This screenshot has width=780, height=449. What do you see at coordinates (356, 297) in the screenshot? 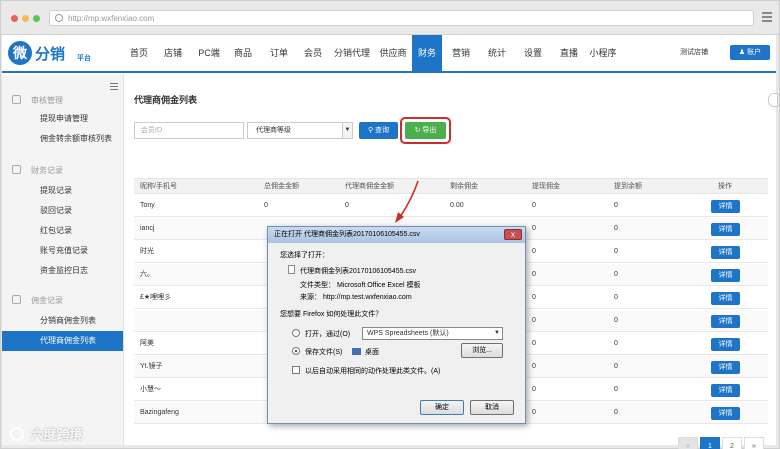
I see `dialog-source: 来源： http://mp.test.wxfenxiao.com` at bounding box center [356, 297].